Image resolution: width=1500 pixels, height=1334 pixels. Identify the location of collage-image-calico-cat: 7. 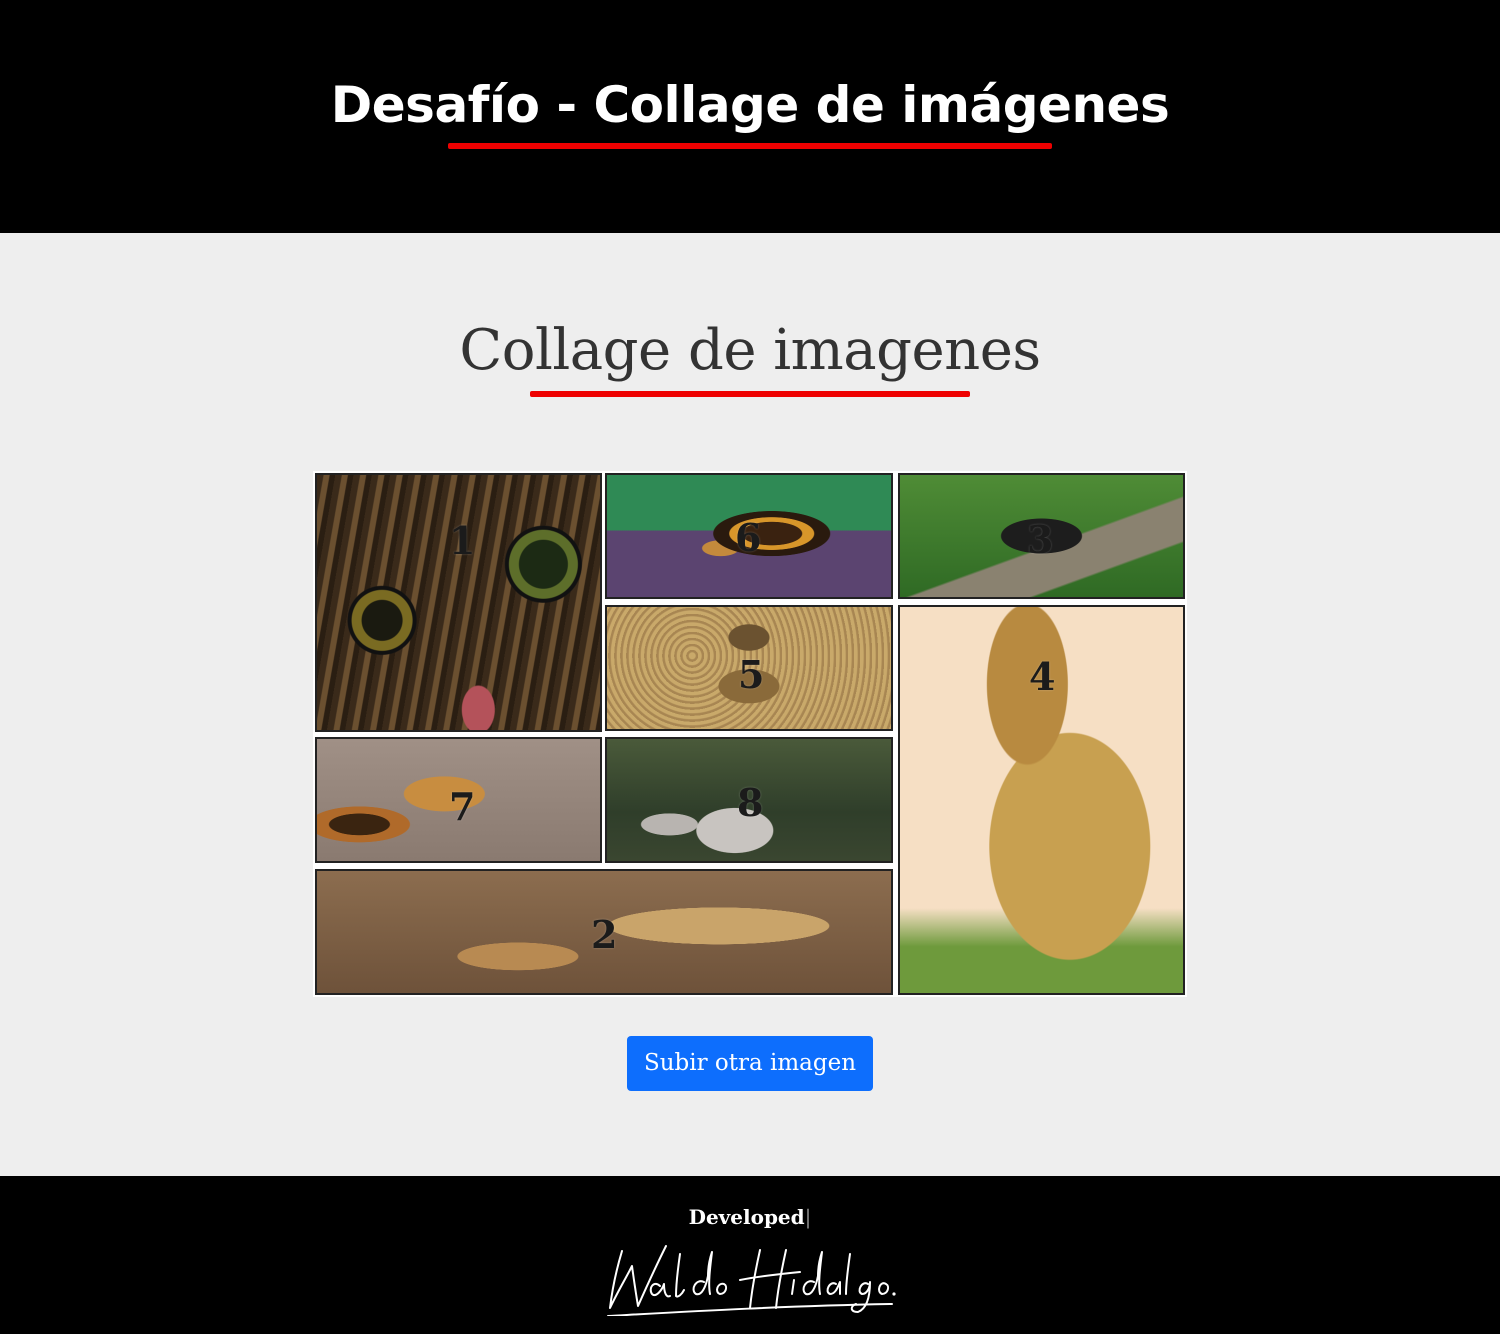
(458, 800).